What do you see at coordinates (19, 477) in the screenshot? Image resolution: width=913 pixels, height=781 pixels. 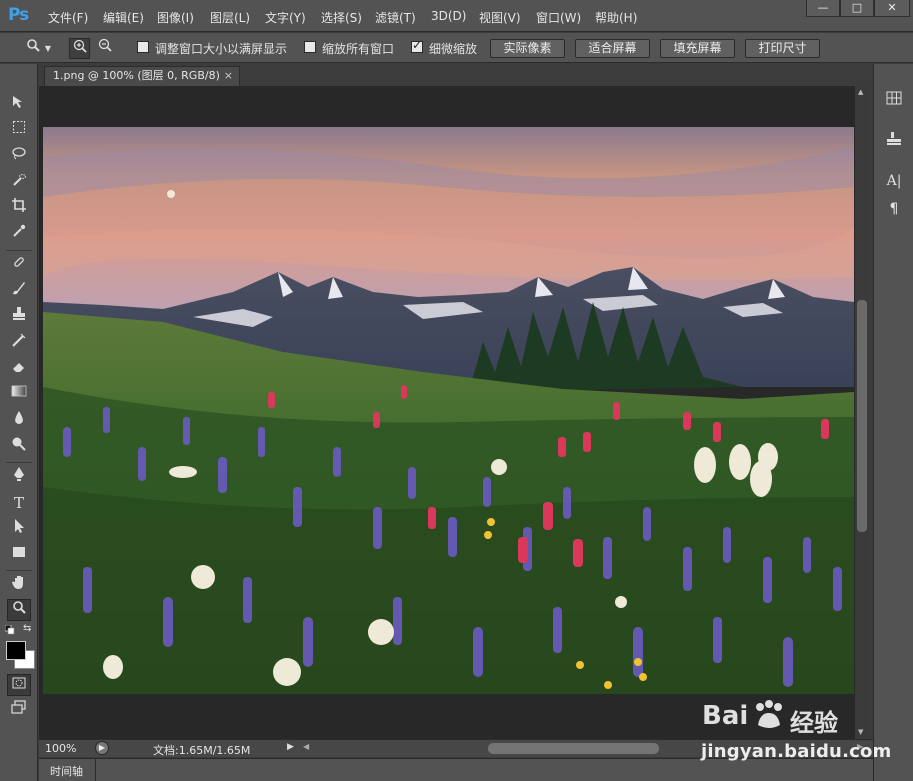 I see `pen-tool-icon` at bounding box center [19, 477].